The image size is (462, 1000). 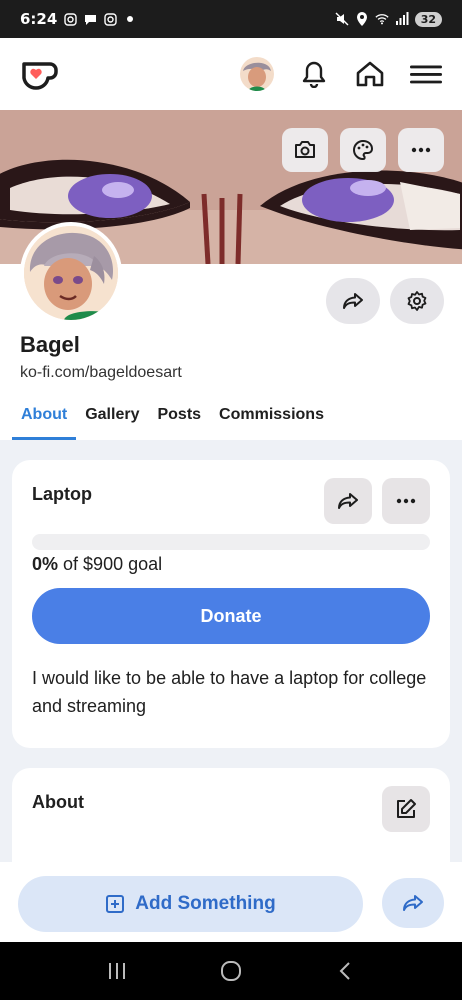 I want to click on share-goal-button, so click(x=348, y=501).